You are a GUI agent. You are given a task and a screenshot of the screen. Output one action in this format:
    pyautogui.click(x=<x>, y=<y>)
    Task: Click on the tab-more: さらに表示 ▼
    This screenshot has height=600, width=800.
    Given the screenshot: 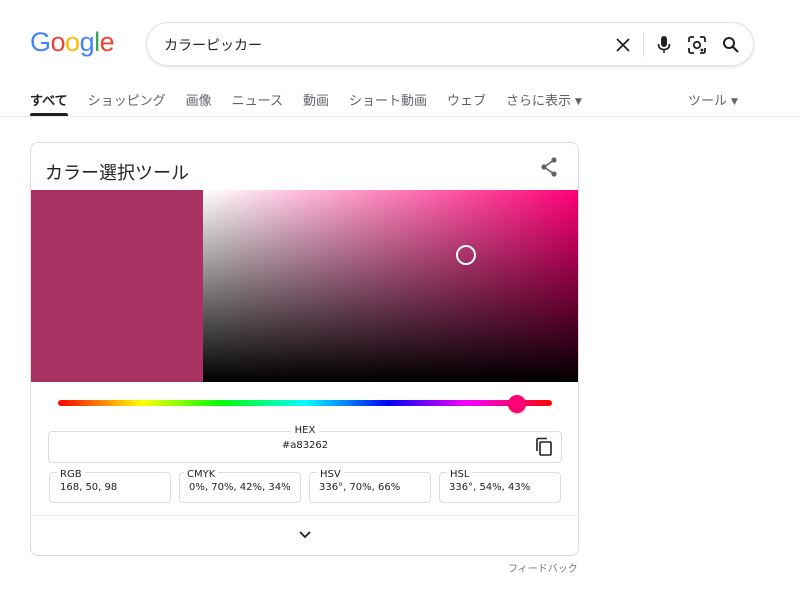 What is the action you would take?
    pyautogui.click(x=544, y=103)
    